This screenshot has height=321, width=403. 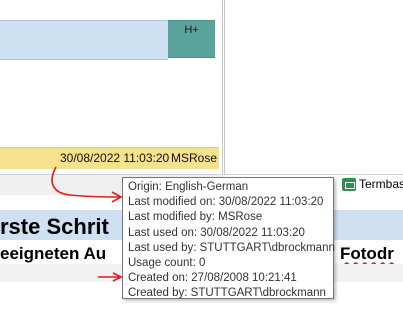 I want to click on document-subheading-right: Fotodr, so click(x=367, y=253).